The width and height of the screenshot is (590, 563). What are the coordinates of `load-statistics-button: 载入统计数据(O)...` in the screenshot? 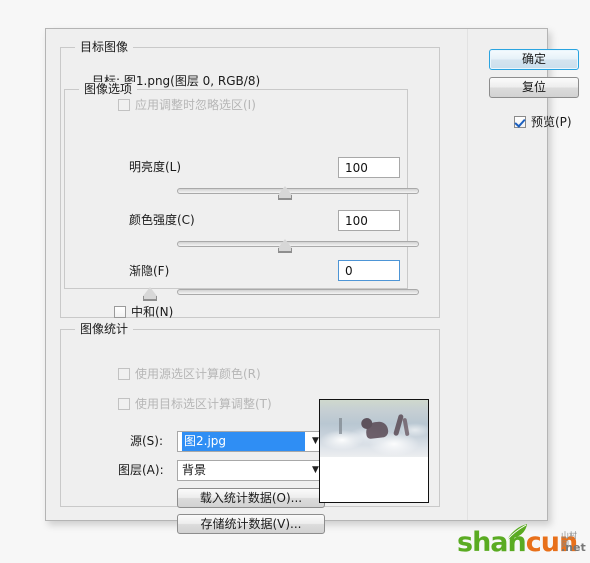 It's located at (251, 498).